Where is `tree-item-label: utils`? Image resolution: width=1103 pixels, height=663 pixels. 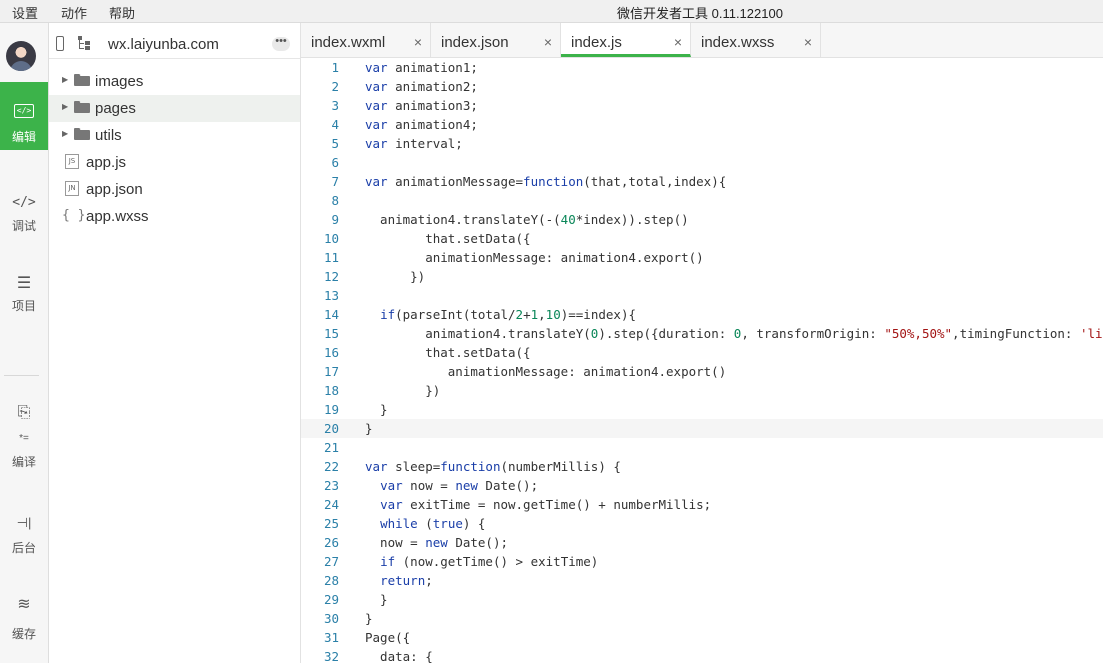 tree-item-label: utils is located at coordinates (108, 135).